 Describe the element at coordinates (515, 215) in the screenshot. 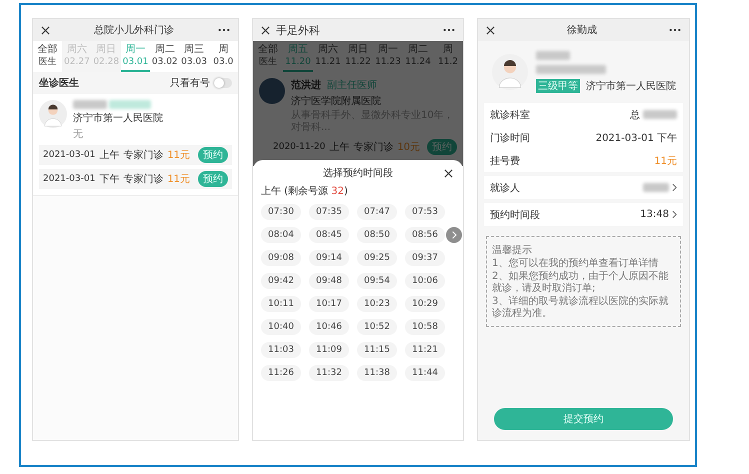

I see `field-label: 预约时间段` at that location.